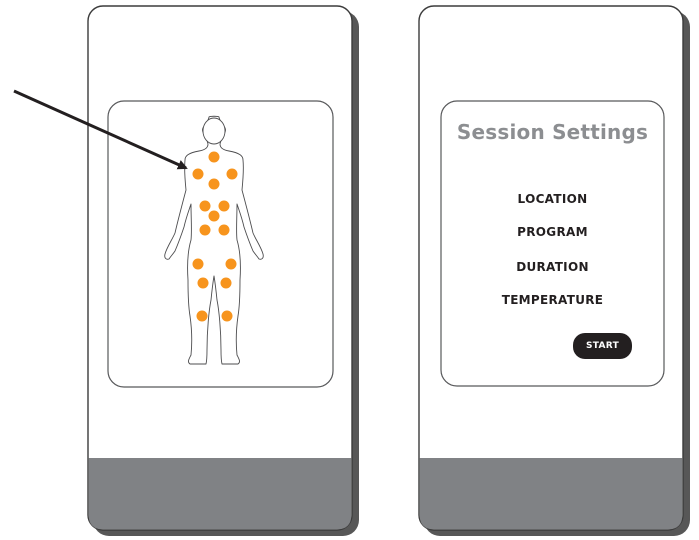  Describe the element at coordinates (552, 132) in the screenshot. I see `session-settings-title: Session Settings` at that location.